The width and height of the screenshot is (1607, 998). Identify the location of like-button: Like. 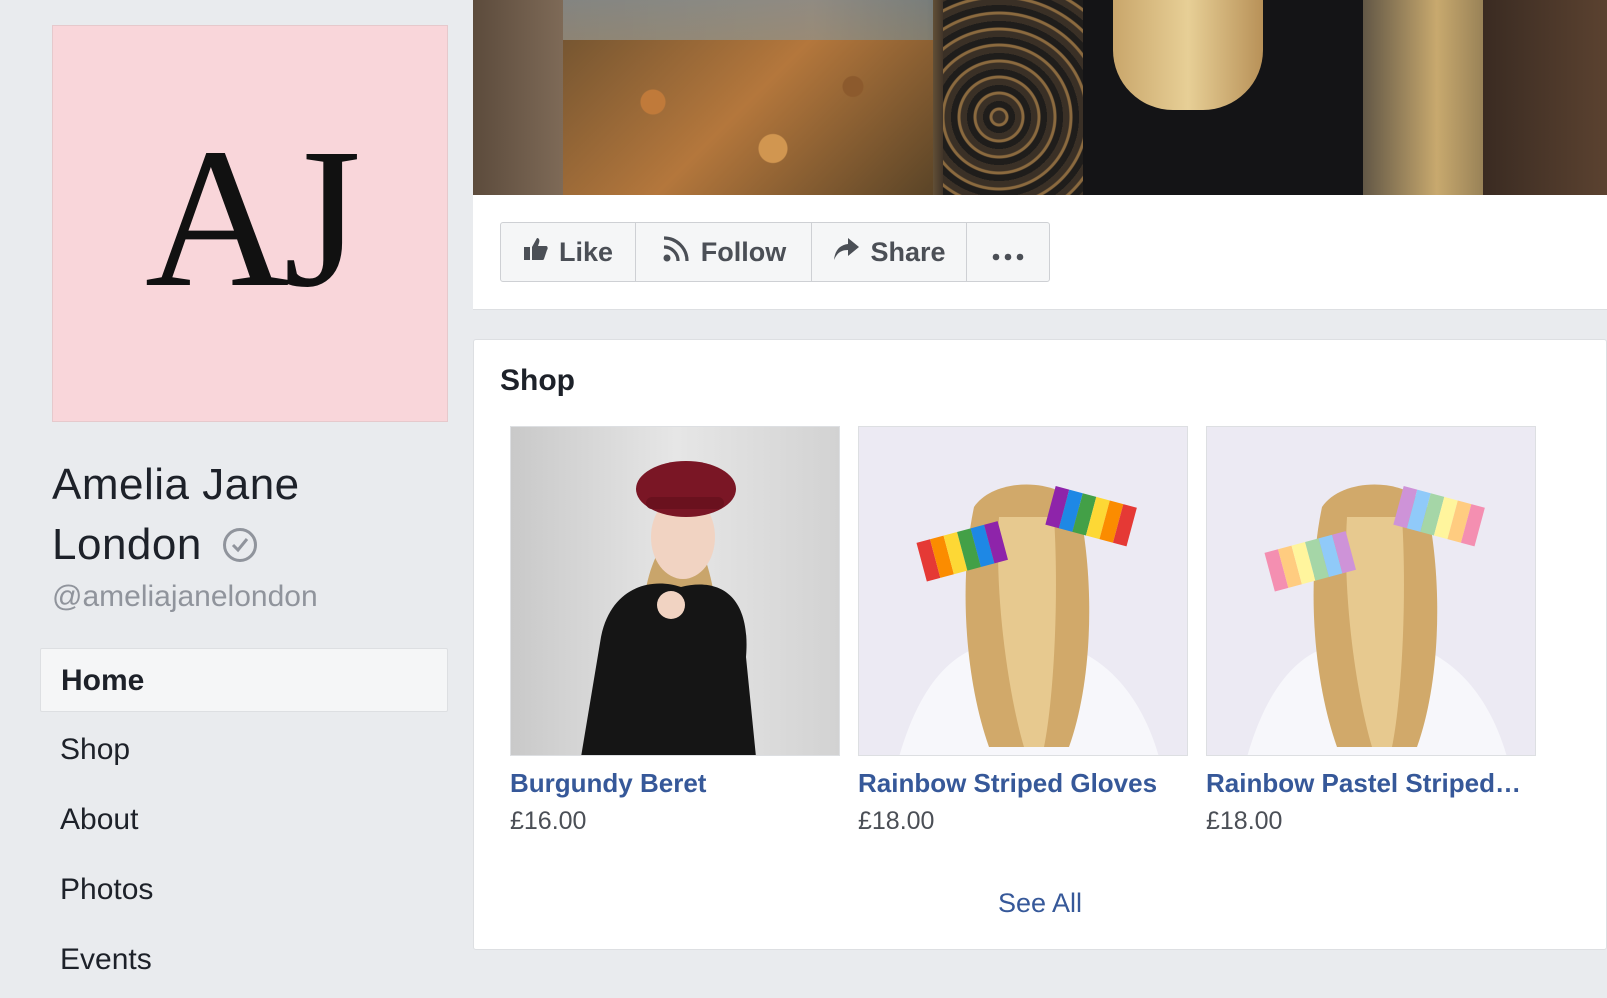
(568, 252).